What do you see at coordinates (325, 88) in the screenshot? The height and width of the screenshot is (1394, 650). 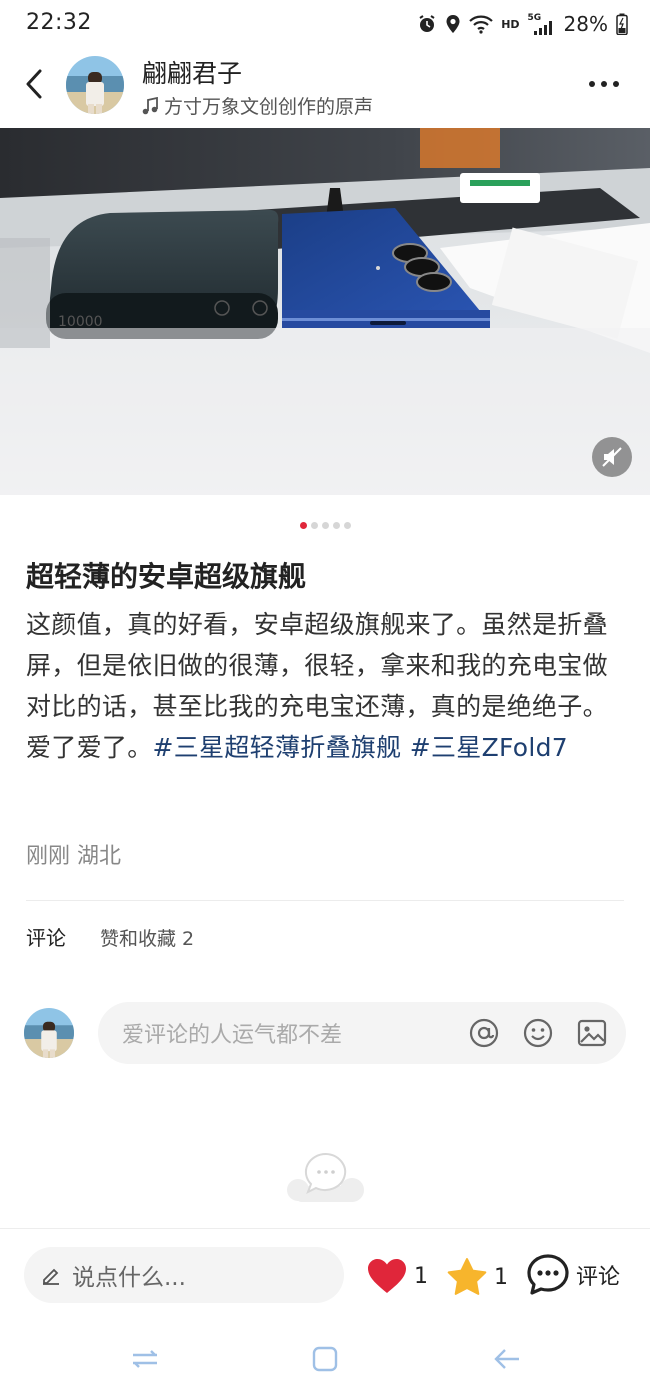 I see `post-header: 翩翩君子 方寸万象文创创作的原声` at bounding box center [325, 88].